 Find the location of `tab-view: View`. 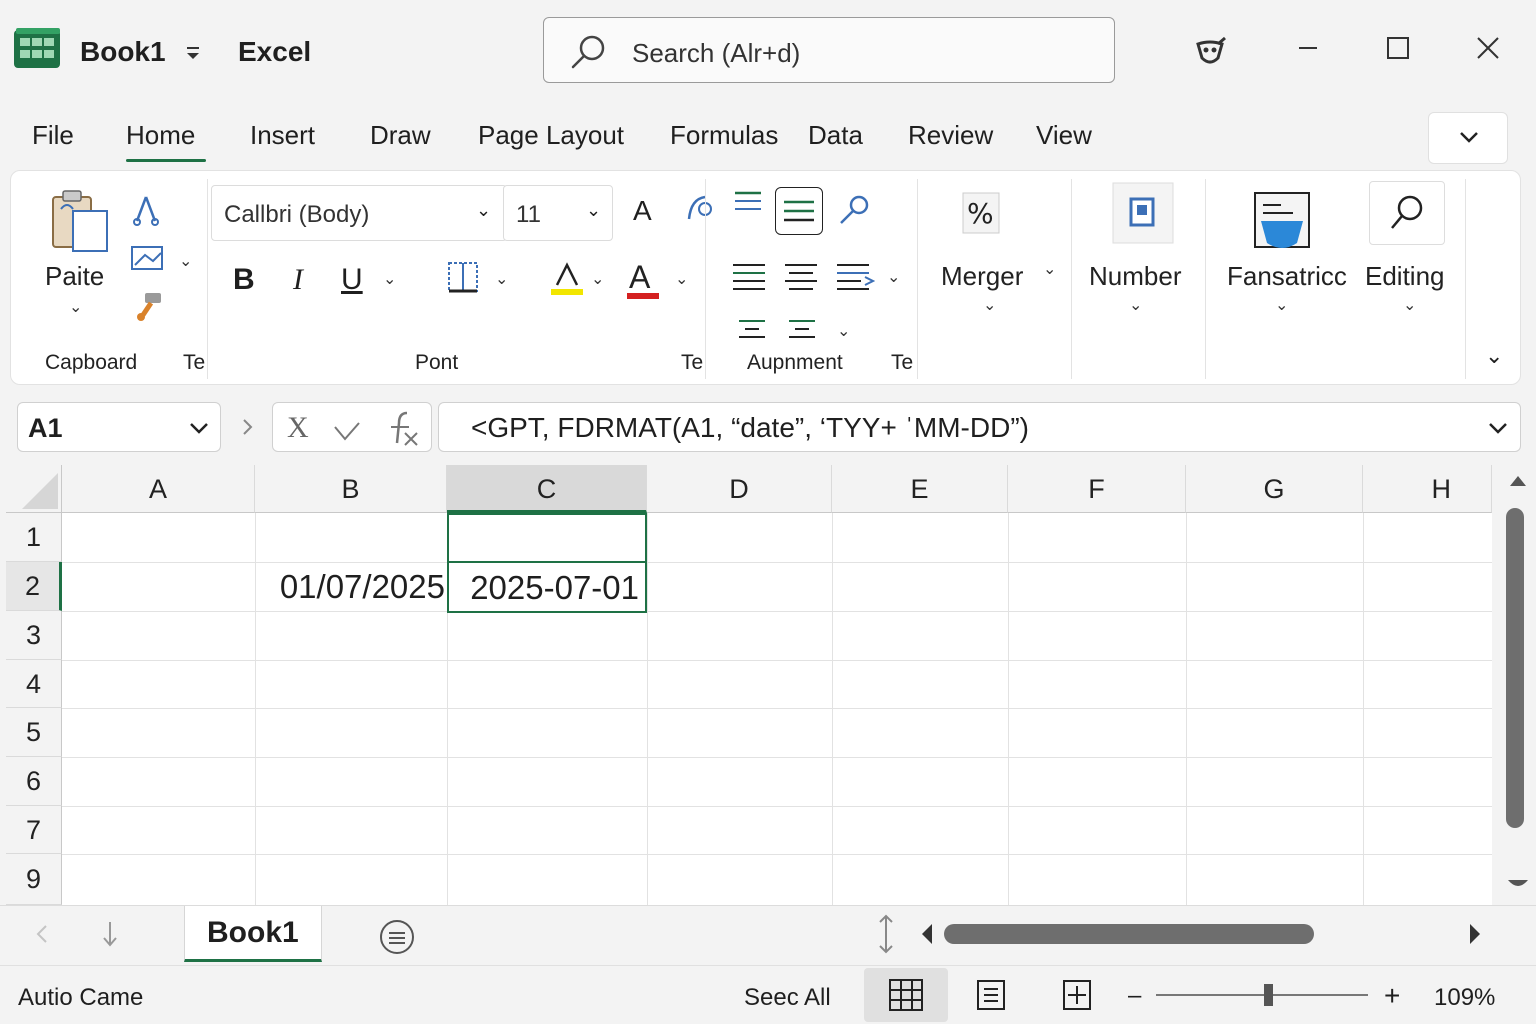

tab-view: View is located at coordinates (1064, 135).